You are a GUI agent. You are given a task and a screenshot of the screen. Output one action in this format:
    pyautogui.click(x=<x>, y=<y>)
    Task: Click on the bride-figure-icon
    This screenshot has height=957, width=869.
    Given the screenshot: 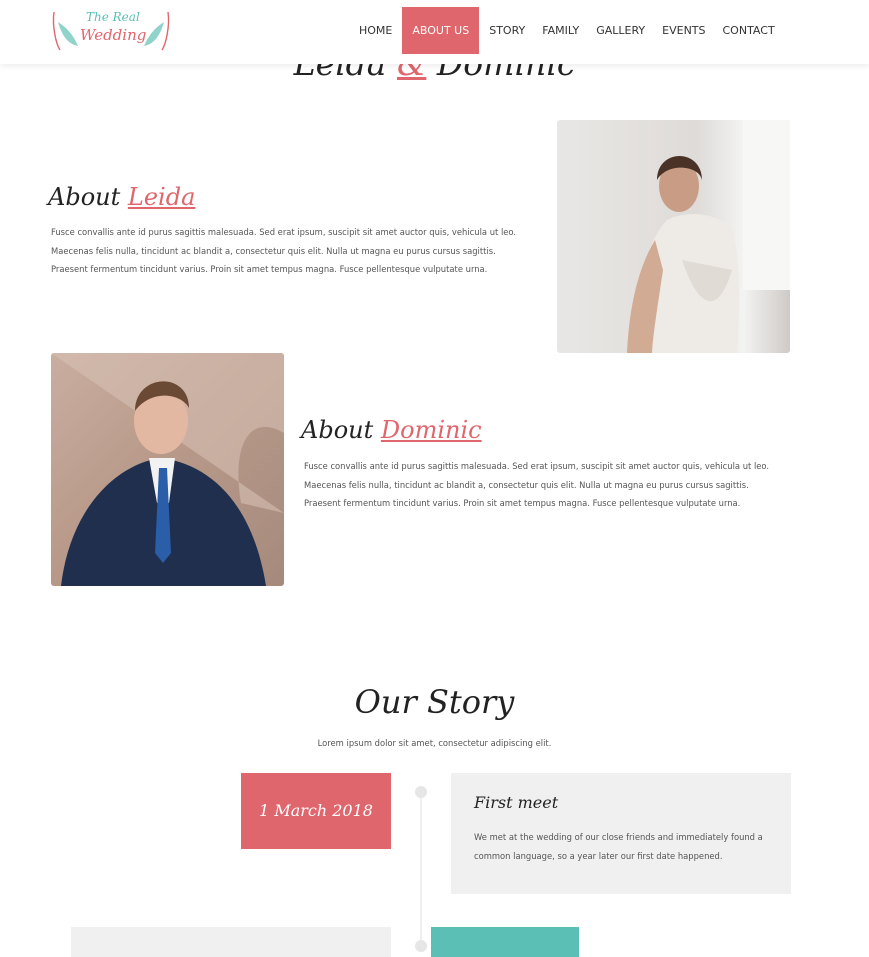 What is the action you would take?
    pyautogui.click(x=708, y=236)
    